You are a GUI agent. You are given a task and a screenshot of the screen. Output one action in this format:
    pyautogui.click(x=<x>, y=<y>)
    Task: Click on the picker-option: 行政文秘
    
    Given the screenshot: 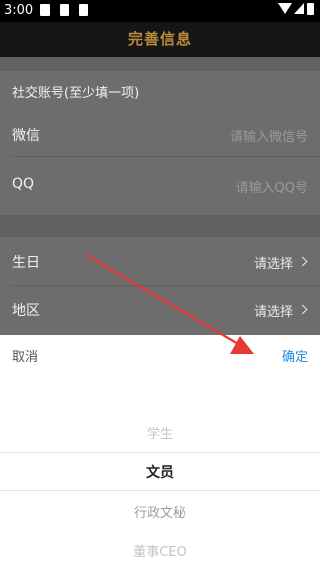 What is the action you would take?
    pyautogui.click(x=160, y=511)
    